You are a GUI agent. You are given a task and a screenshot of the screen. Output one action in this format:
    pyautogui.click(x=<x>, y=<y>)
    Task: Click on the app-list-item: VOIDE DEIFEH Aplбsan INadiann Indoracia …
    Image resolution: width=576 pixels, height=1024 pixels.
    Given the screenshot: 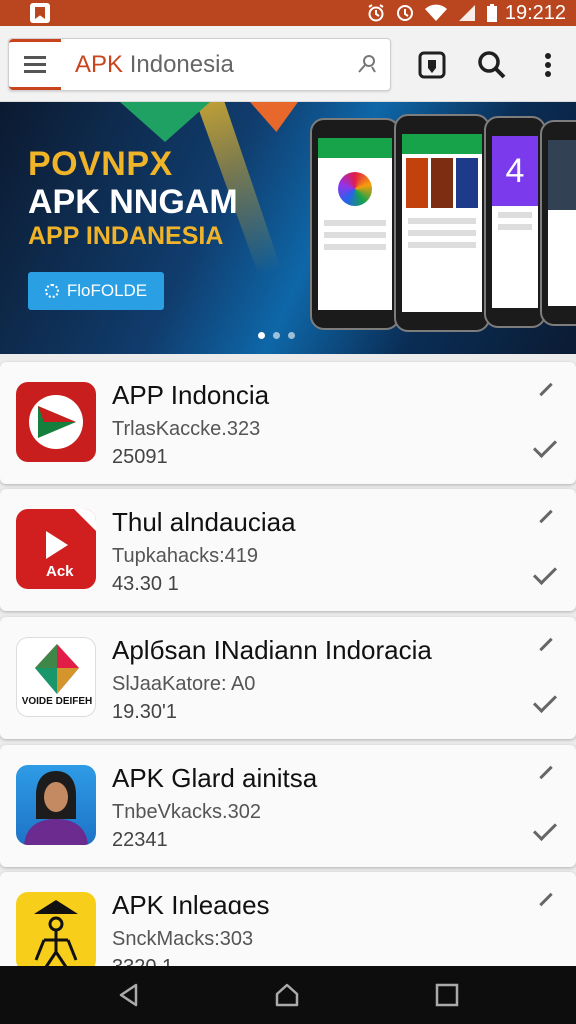 What is the action you would take?
    pyautogui.click(x=288, y=678)
    